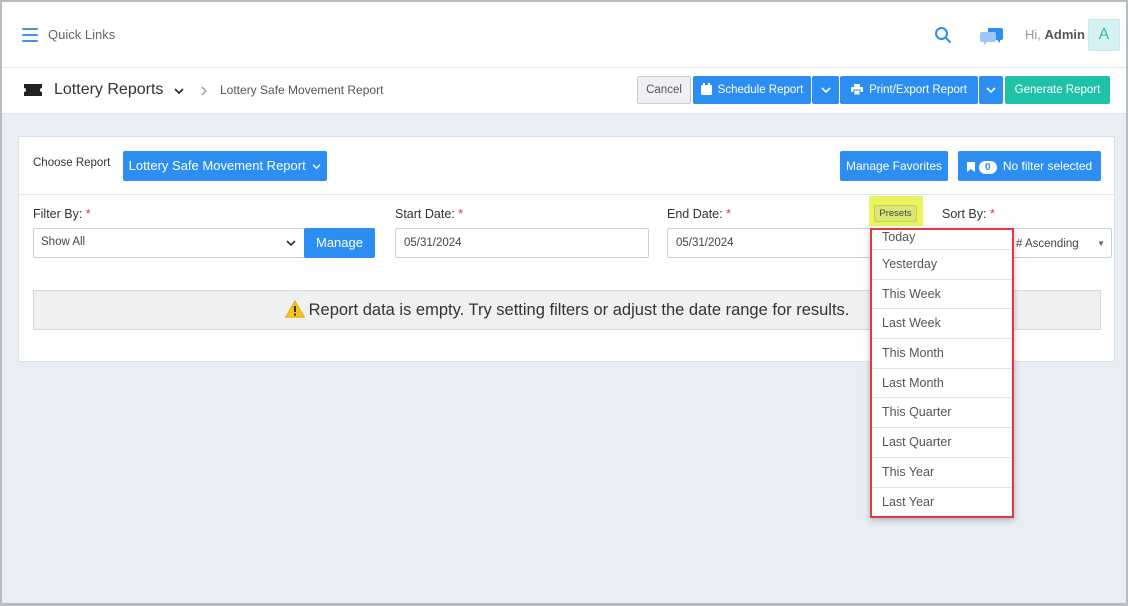 The height and width of the screenshot is (606, 1128). I want to click on start-date-text: Start Date:, so click(425, 214).